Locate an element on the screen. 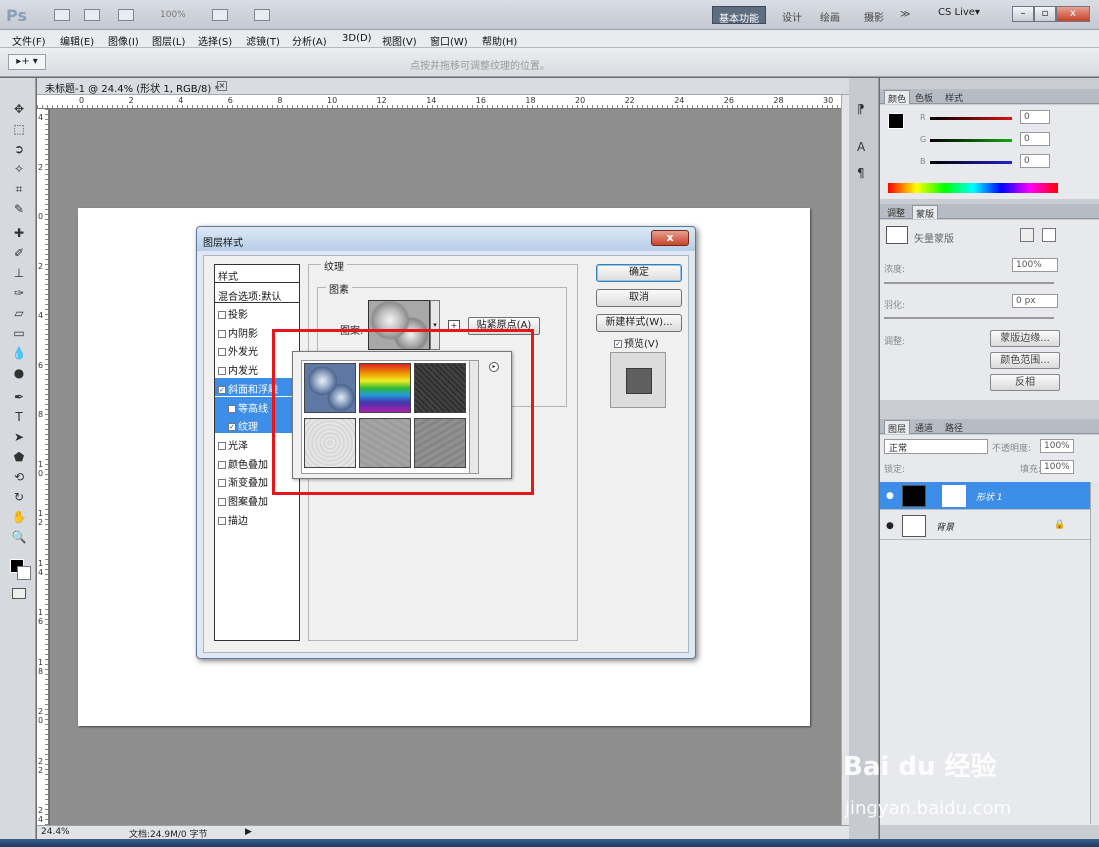 The image size is (1099, 847). fill-input: 100% is located at coordinates (1057, 467).